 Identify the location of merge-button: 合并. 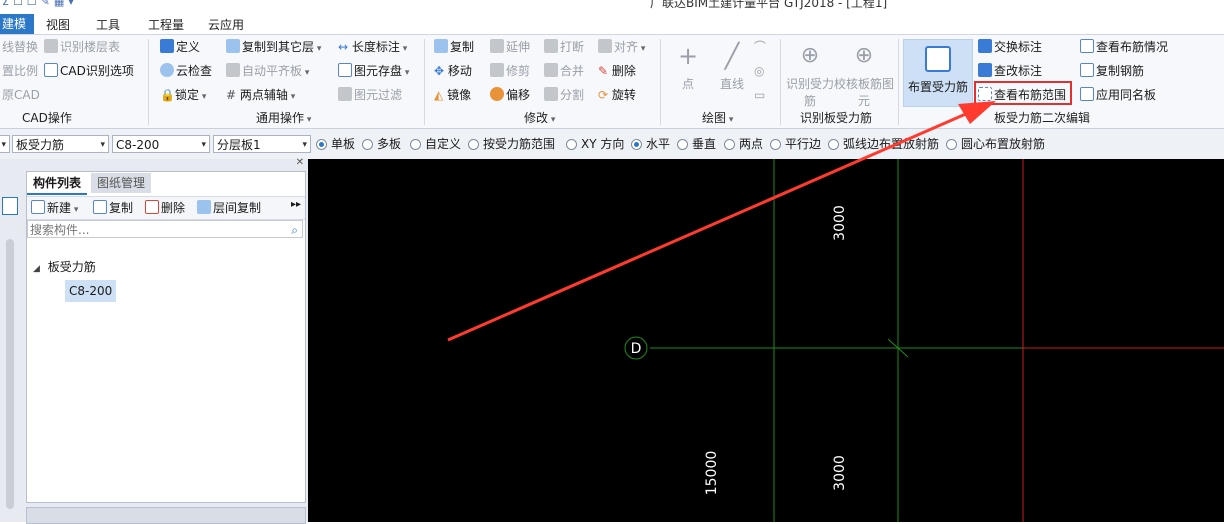
(564, 71).